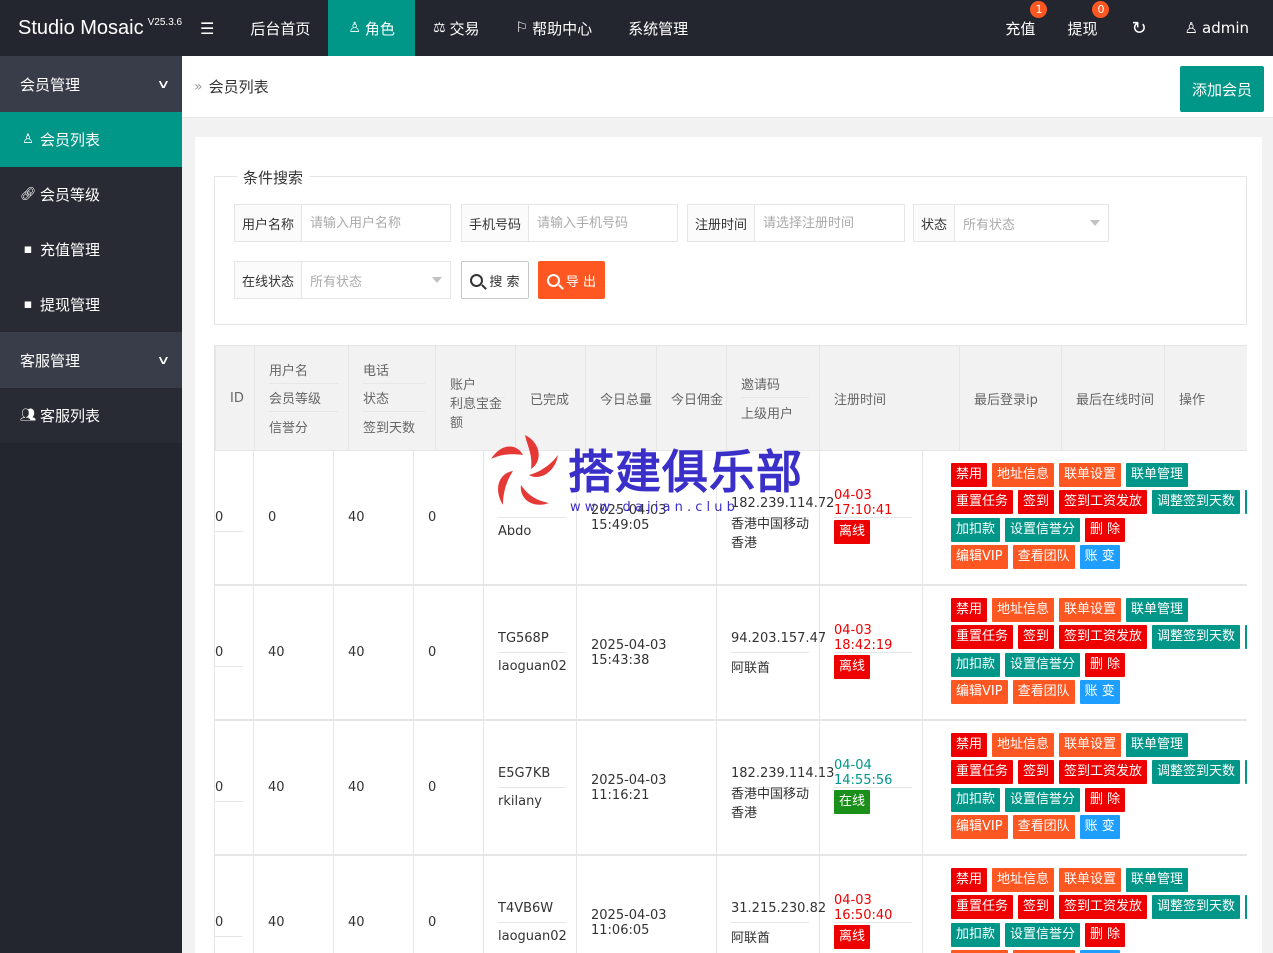 This screenshot has width=1273, height=953. I want to click on chevron-down-icon: ∨, so click(163, 360).